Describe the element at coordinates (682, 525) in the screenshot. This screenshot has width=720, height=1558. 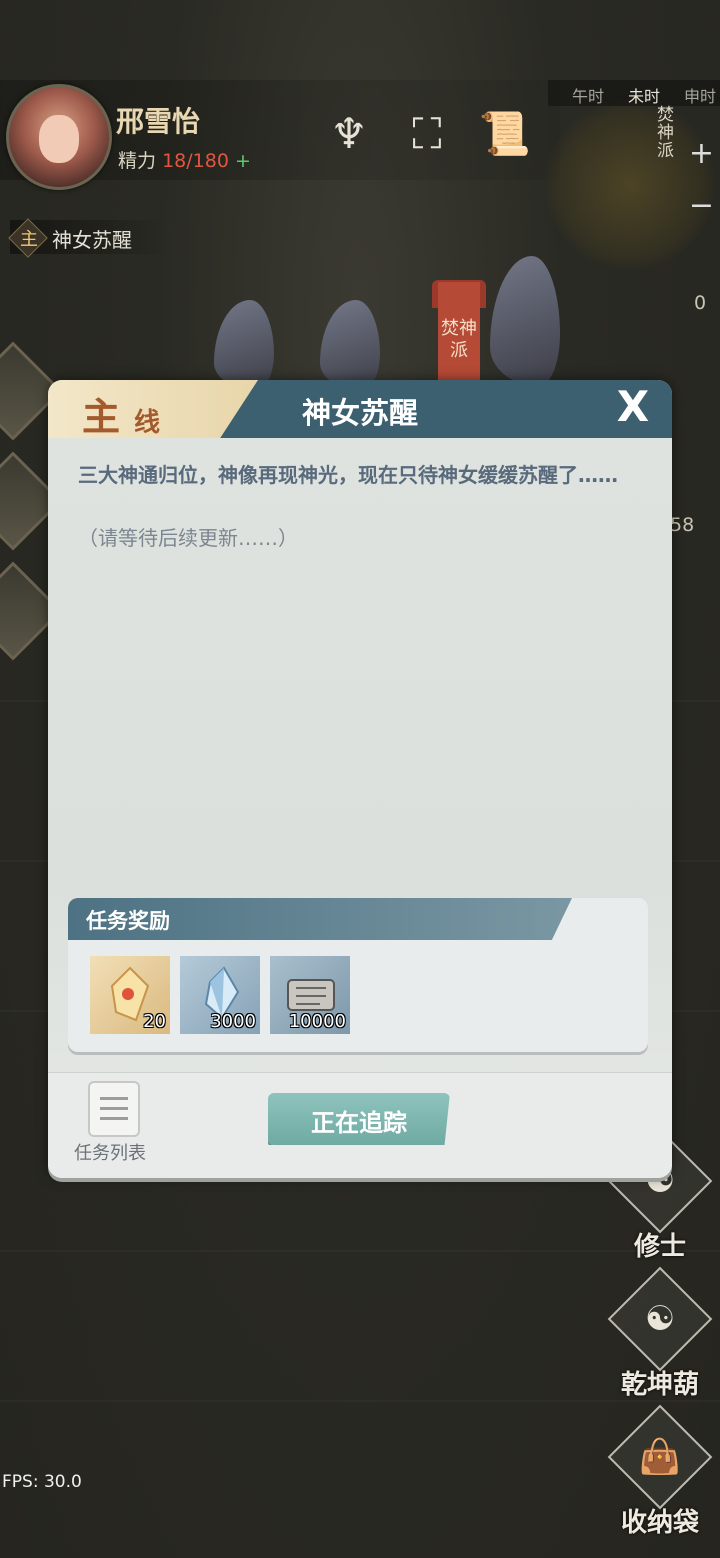
I see `item-count: 58` at that location.